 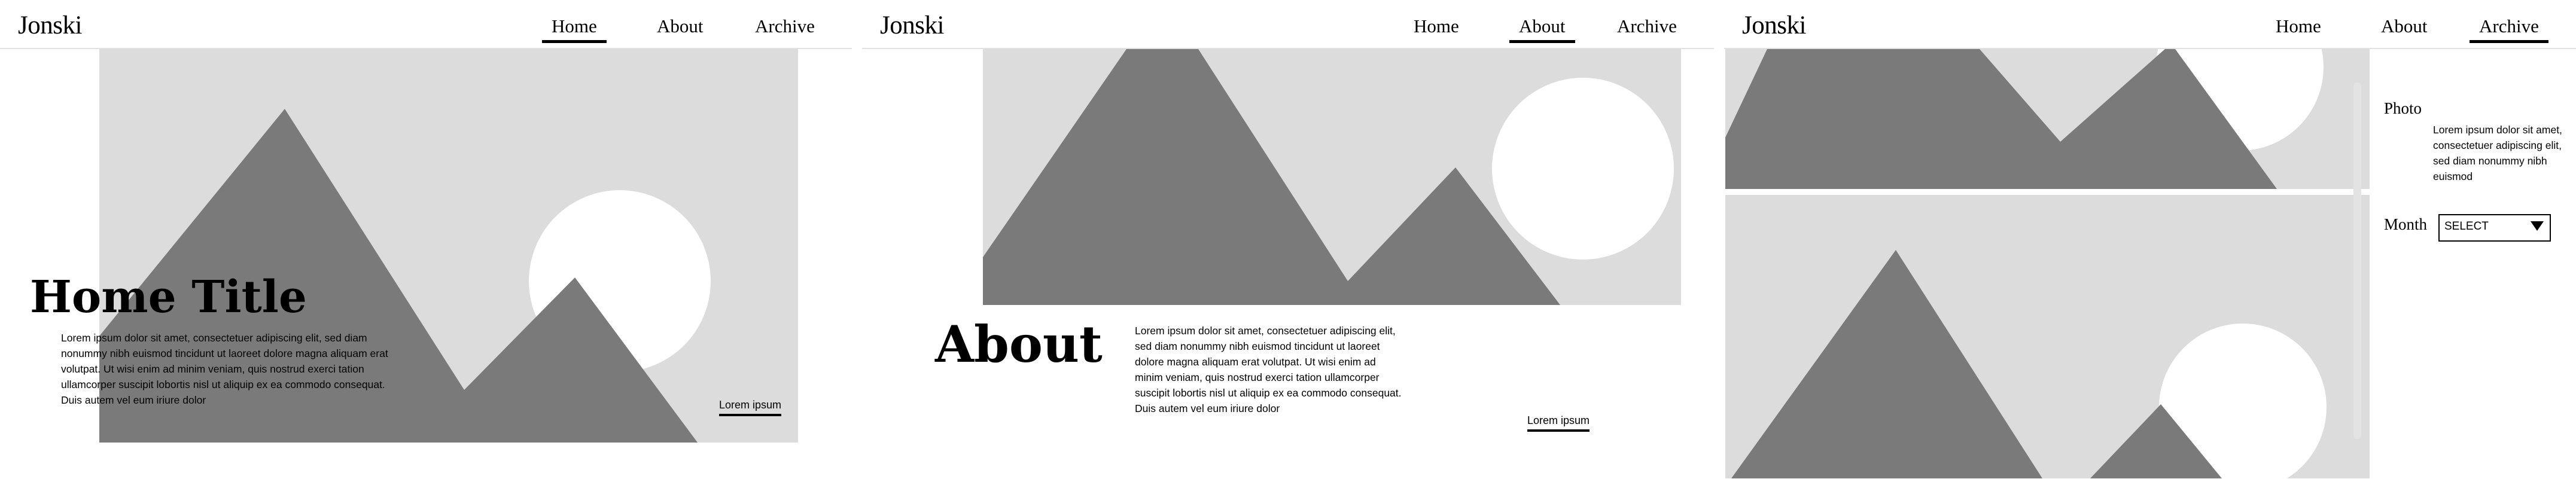 What do you see at coordinates (168, 297) in the screenshot?
I see `page-title: Home Title` at bounding box center [168, 297].